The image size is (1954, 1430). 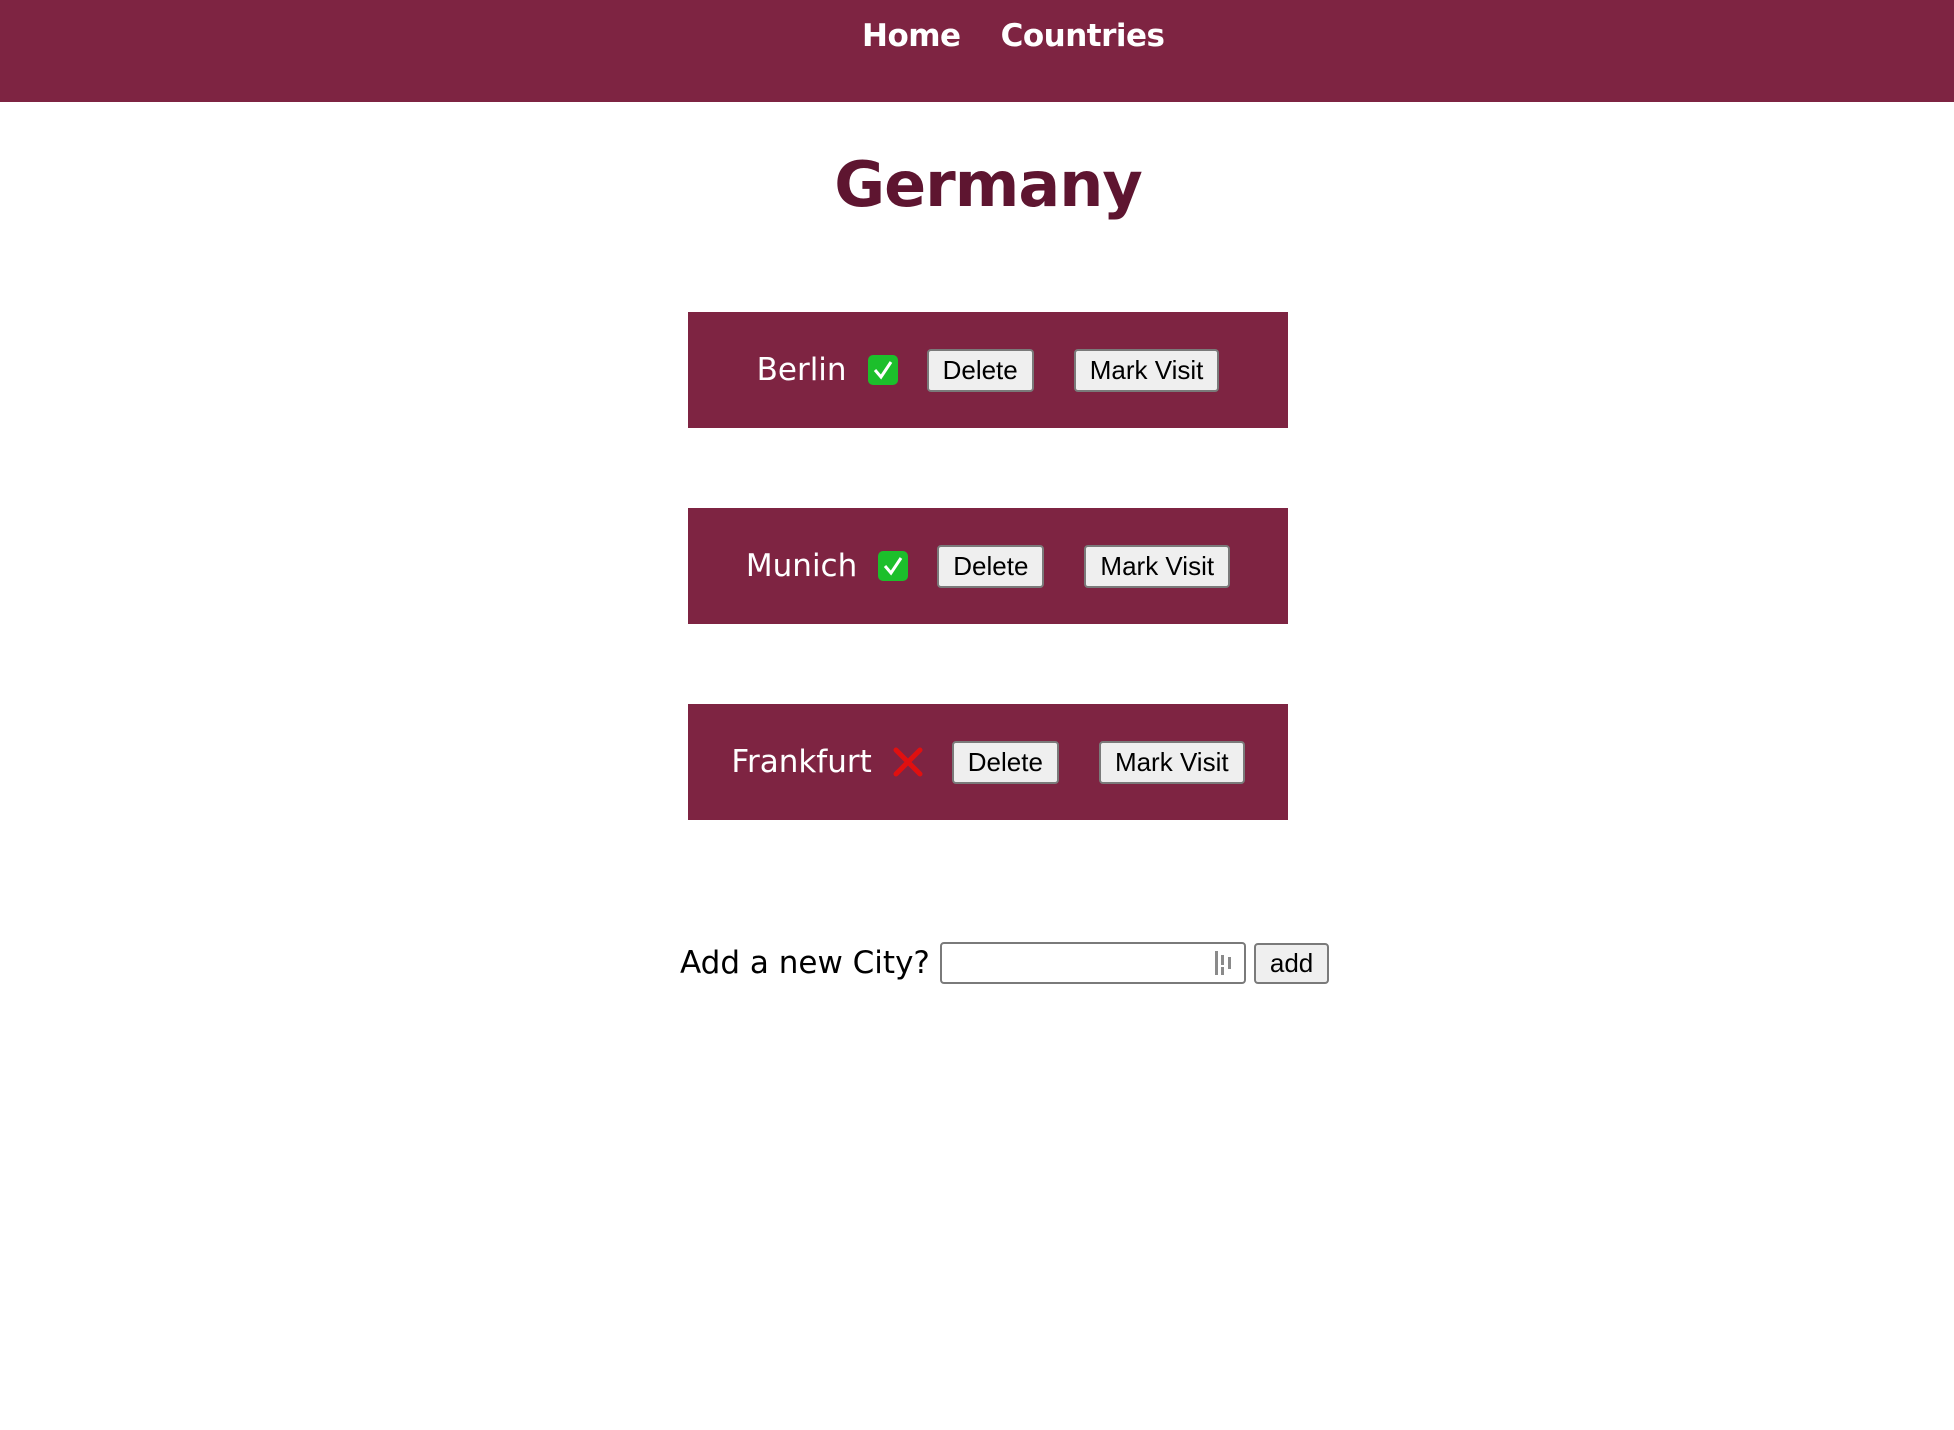 I want to click on city-card-frankfurt: Frankfurt Delete Mark Visit, so click(x=988, y=762).